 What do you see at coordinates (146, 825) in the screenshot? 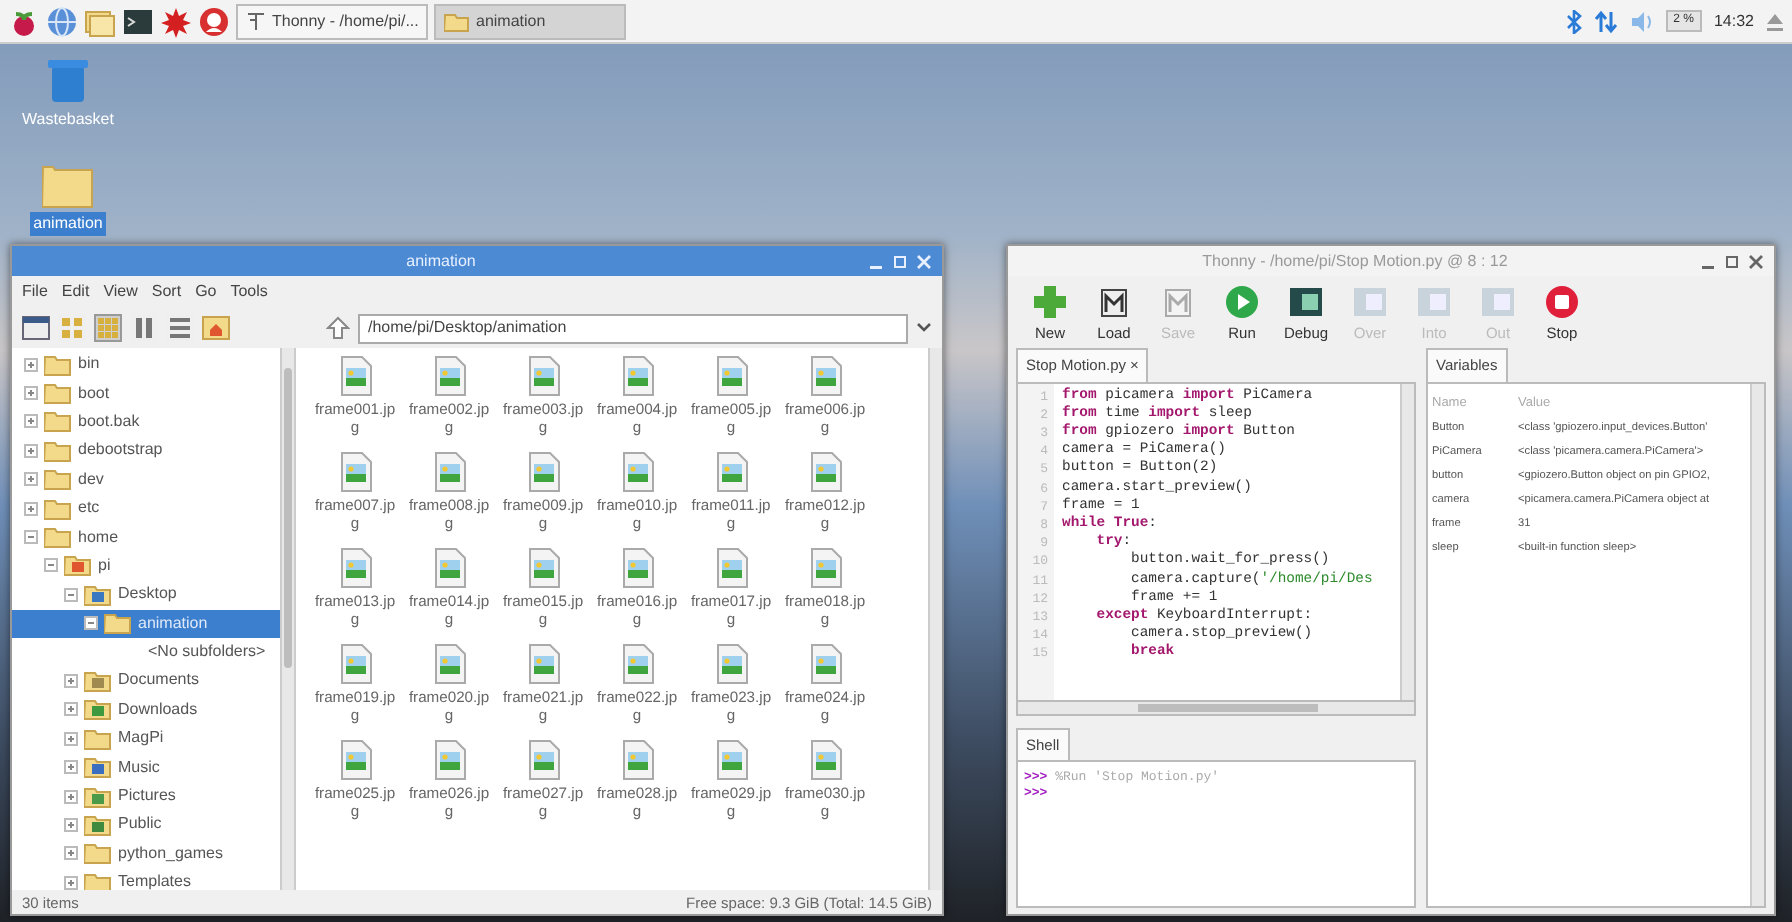
I see `tree-item: Public` at bounding box center [146, 825].